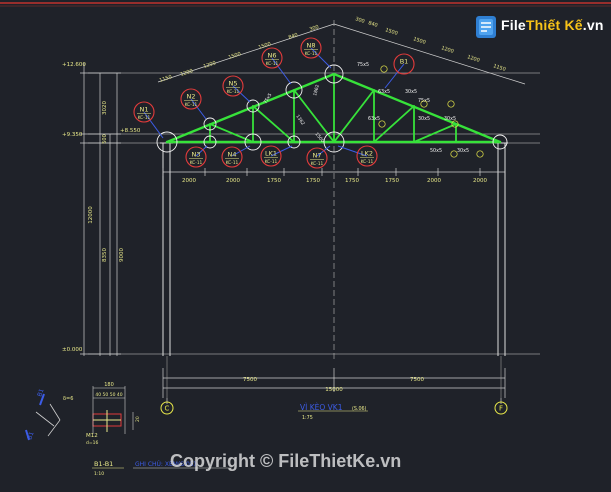  What do you see at coordinates (99, 474) in the screenshot?
I see `section-scale: 1:10` at bounding box center [99, 474].